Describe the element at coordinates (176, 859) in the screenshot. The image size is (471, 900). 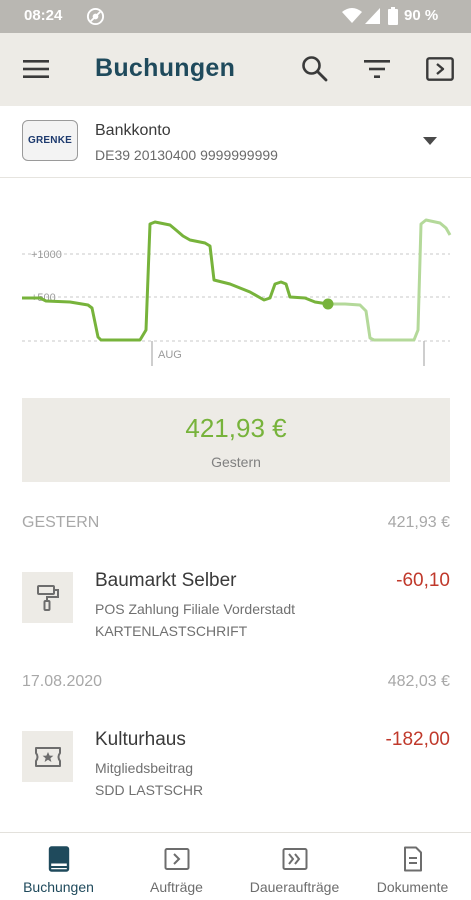
I see `transfer-icon` at that location.